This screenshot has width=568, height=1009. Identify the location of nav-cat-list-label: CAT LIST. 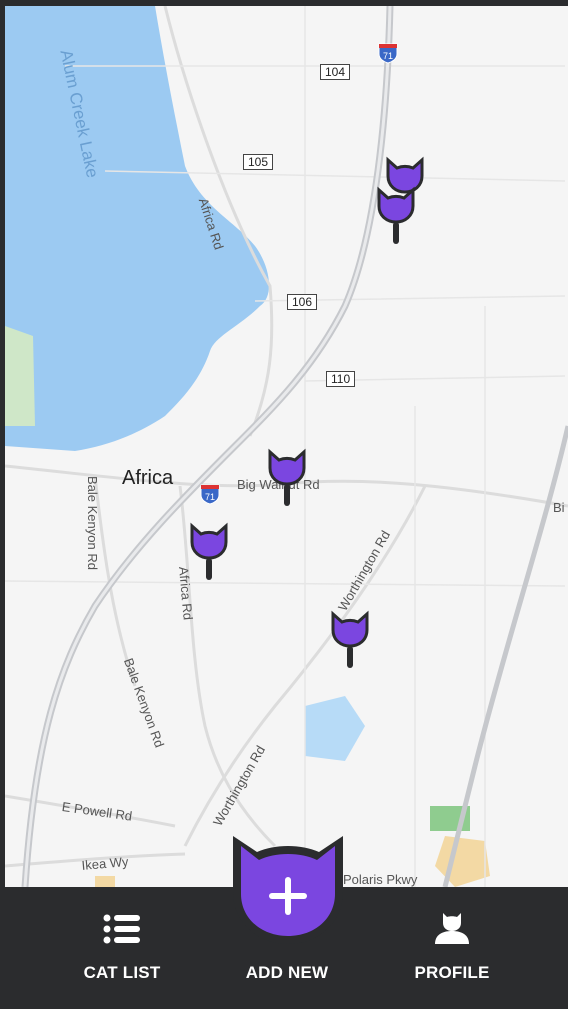
(122, 972).